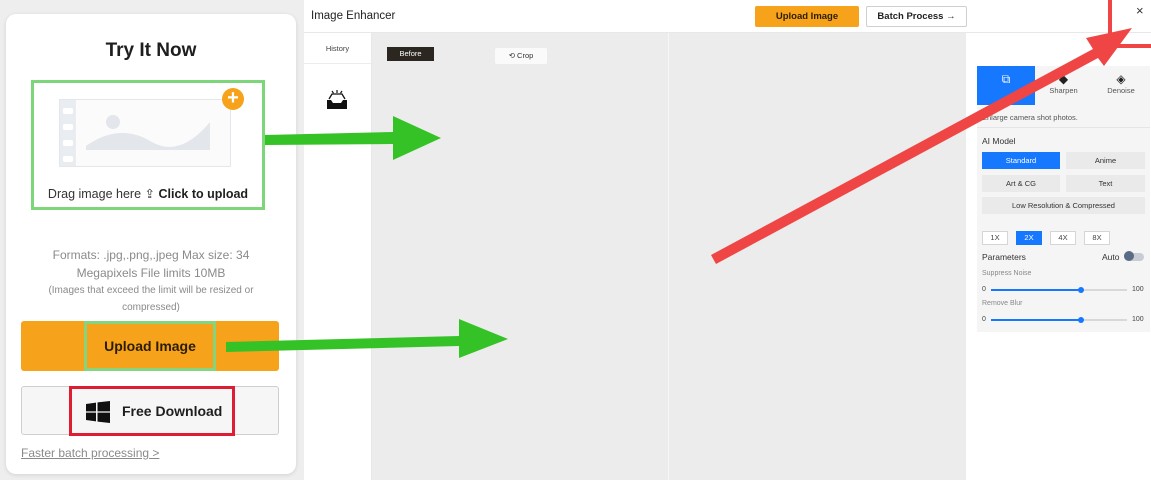 This screenshot has height=480, width=1151. What do you see at coordinates (984, 319) in the screenshot?
I see `remove-blur-min: 0` at bounding box center [984, 319].